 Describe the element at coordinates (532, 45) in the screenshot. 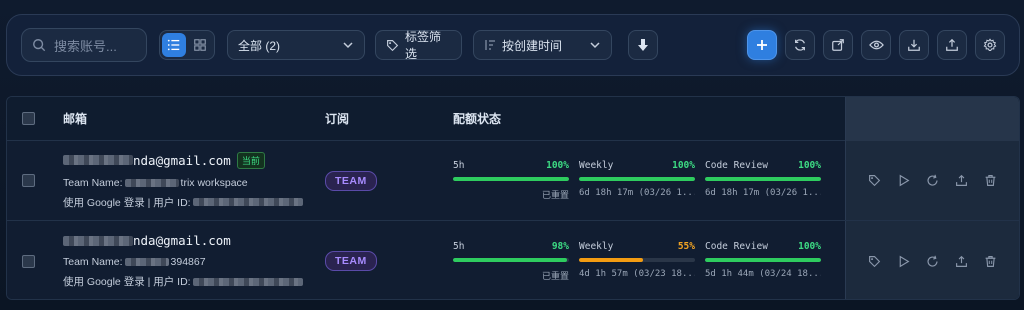

I see `sort-value: 按创建时间` at that location.